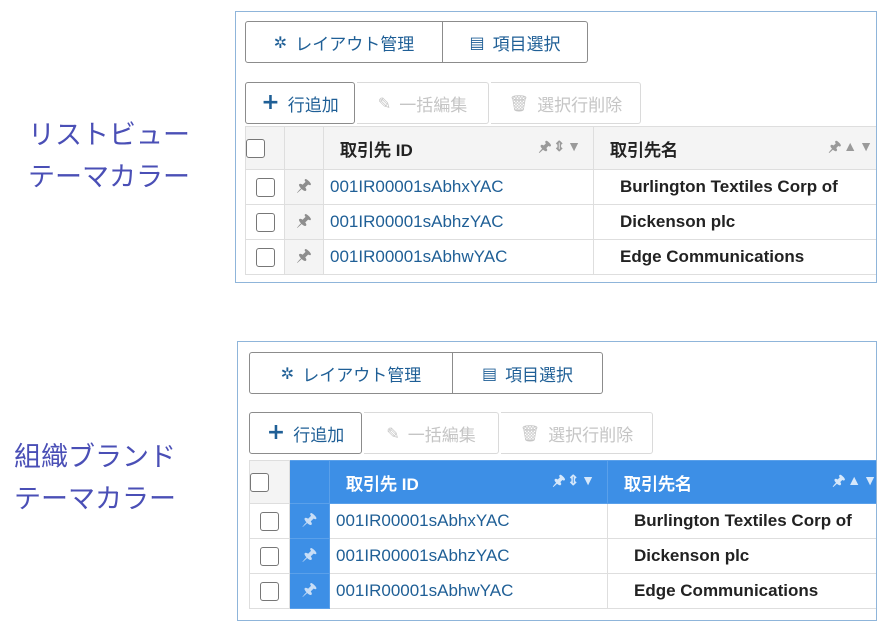 The image size is (891, 634). Describe the element at coordinates (109, 157) in the screenshot. I see `list-view-theme-label: リストビュー テーマカラー` at that location.